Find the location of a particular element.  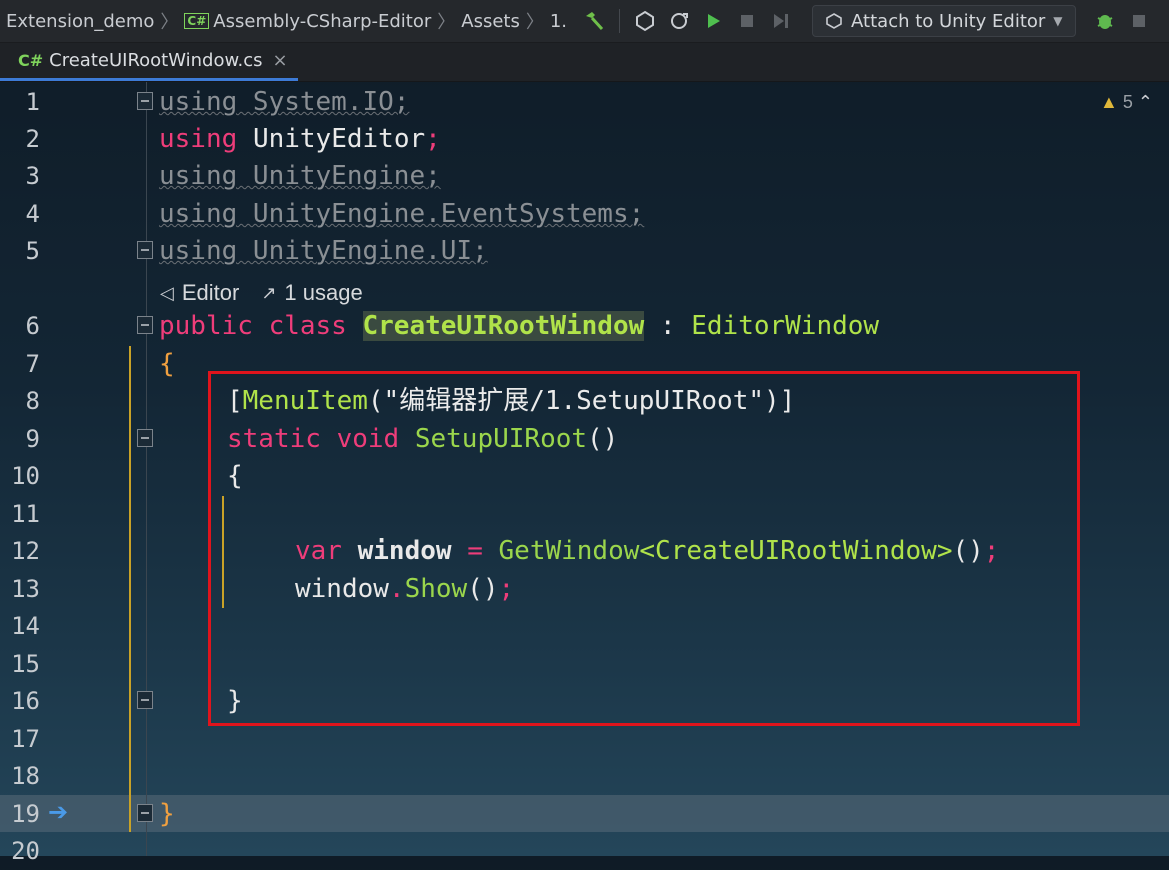

breadcrumb-file: 1. is located at coordinates (558, 21).